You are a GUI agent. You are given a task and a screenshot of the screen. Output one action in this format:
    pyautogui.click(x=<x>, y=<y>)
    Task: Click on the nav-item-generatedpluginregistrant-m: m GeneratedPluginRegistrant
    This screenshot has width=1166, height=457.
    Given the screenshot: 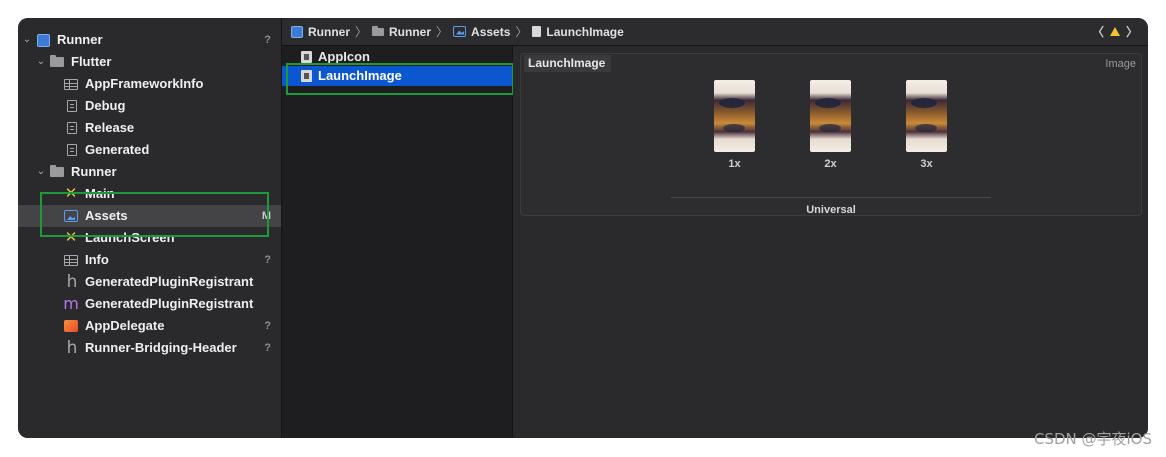 What is the action you would take?
    pyautogui.click(x=149, y=304)
    